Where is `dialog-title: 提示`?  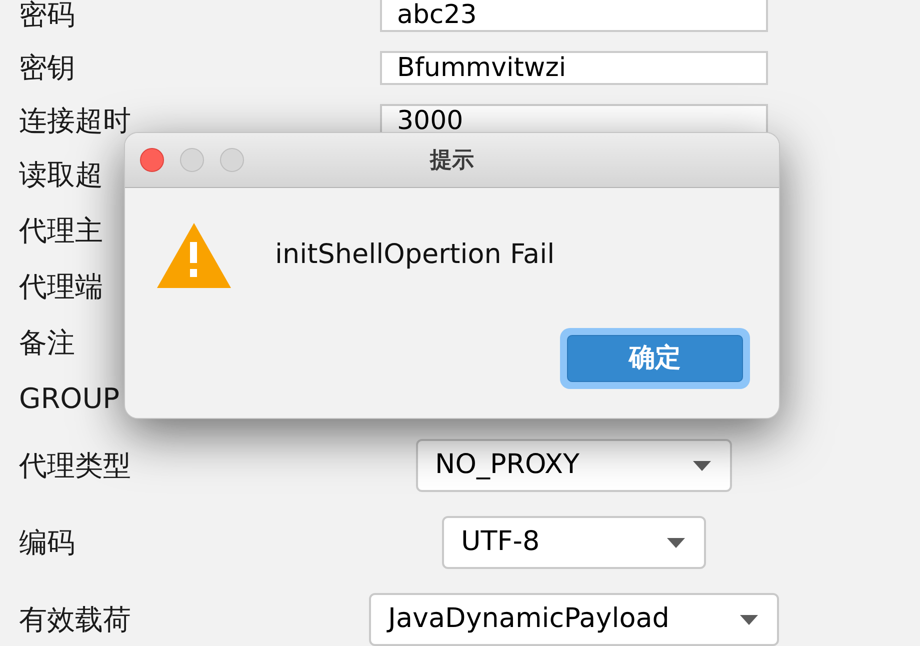 dialog-title: 提示 is located at coordinates (452, 160).